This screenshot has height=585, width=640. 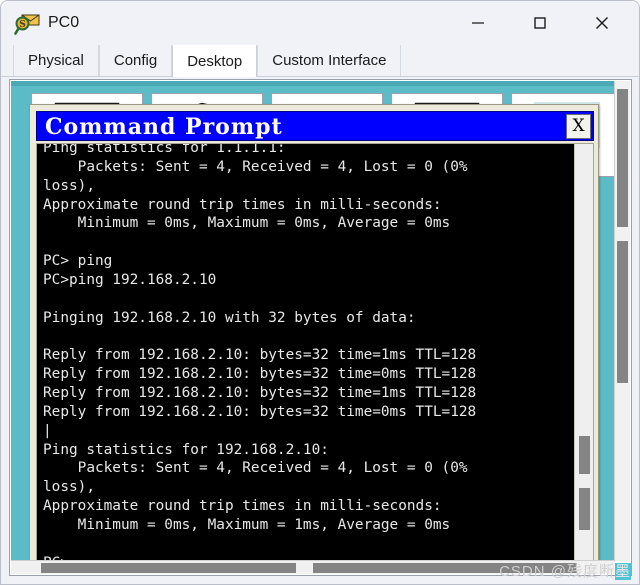 I want to click on tab-physical: Physical, so click(x=56, y=60).